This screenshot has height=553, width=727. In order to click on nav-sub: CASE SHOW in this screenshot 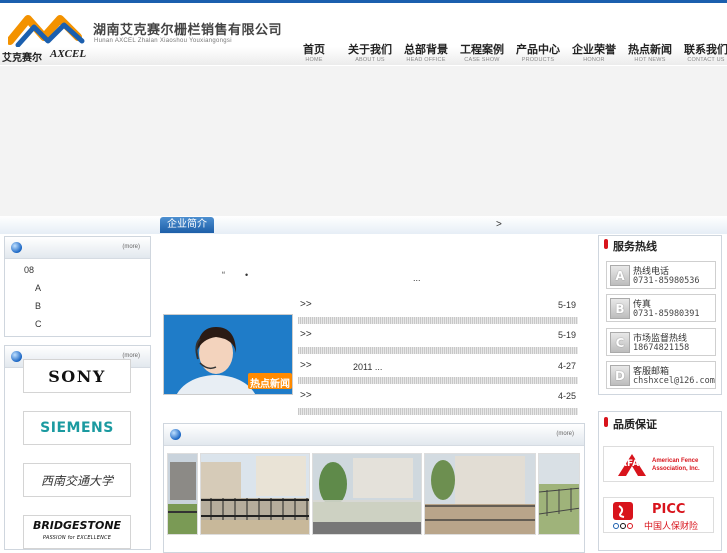, I will do `click(482, 60)`.